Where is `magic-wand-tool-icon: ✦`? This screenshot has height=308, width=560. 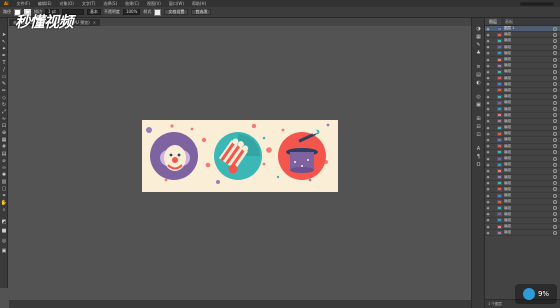 magic-wand-tool-icon: ✦ is located at coordinates (4, 49).